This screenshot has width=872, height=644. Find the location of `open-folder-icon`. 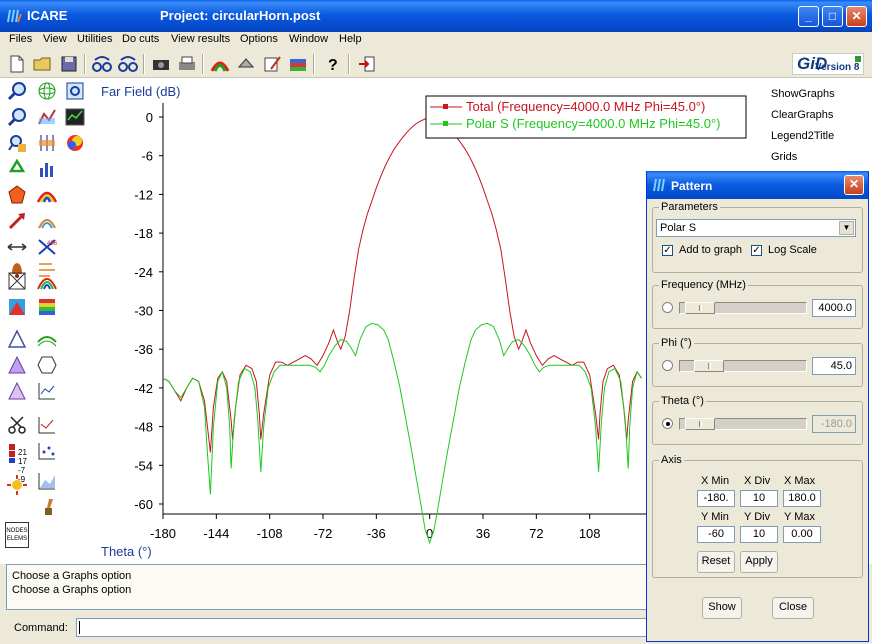

open-folder-icon is located at coordinates (43, 64).